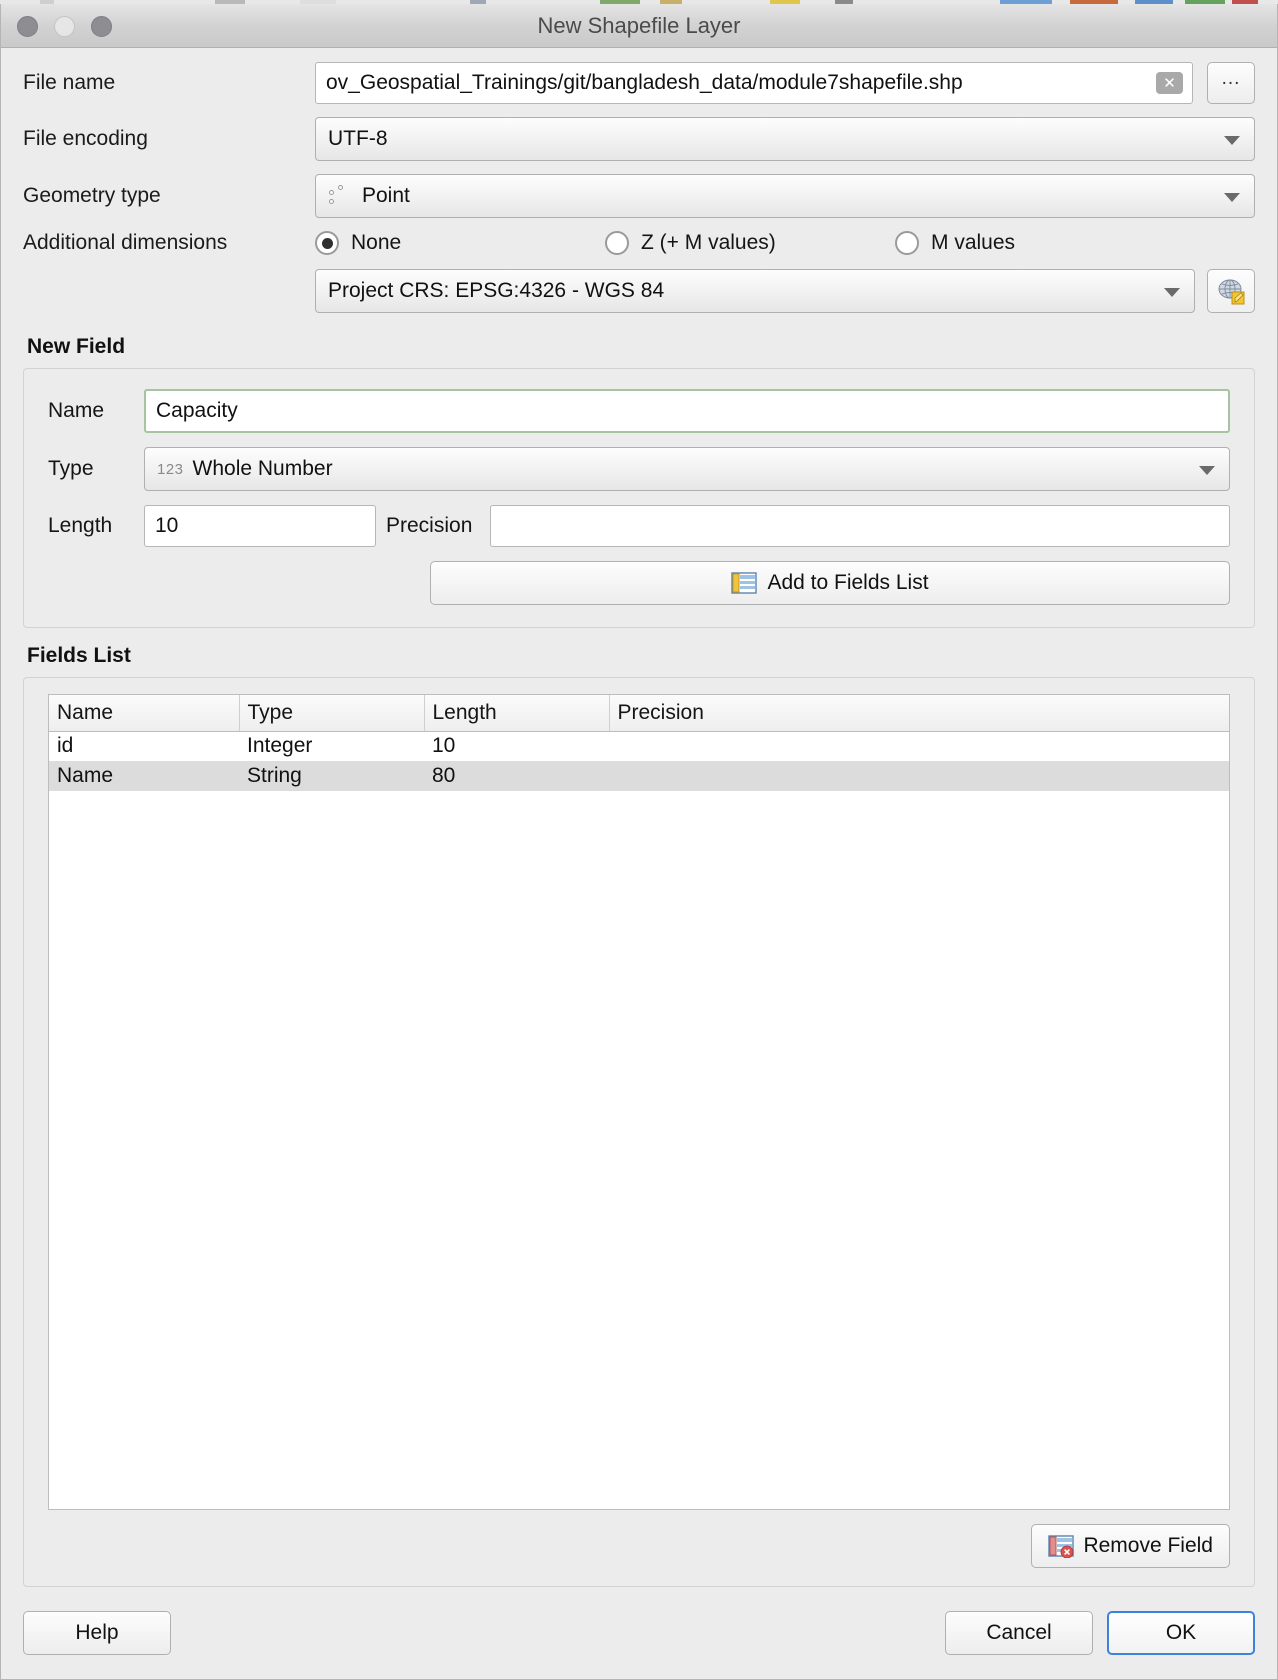 This screenshot has height=1680, width=1278. What do you see at coordinates (639, 1633) in the screenshot?
I see `dialog-footer: Help Cancel OK` at bounding box center [639, 1633].